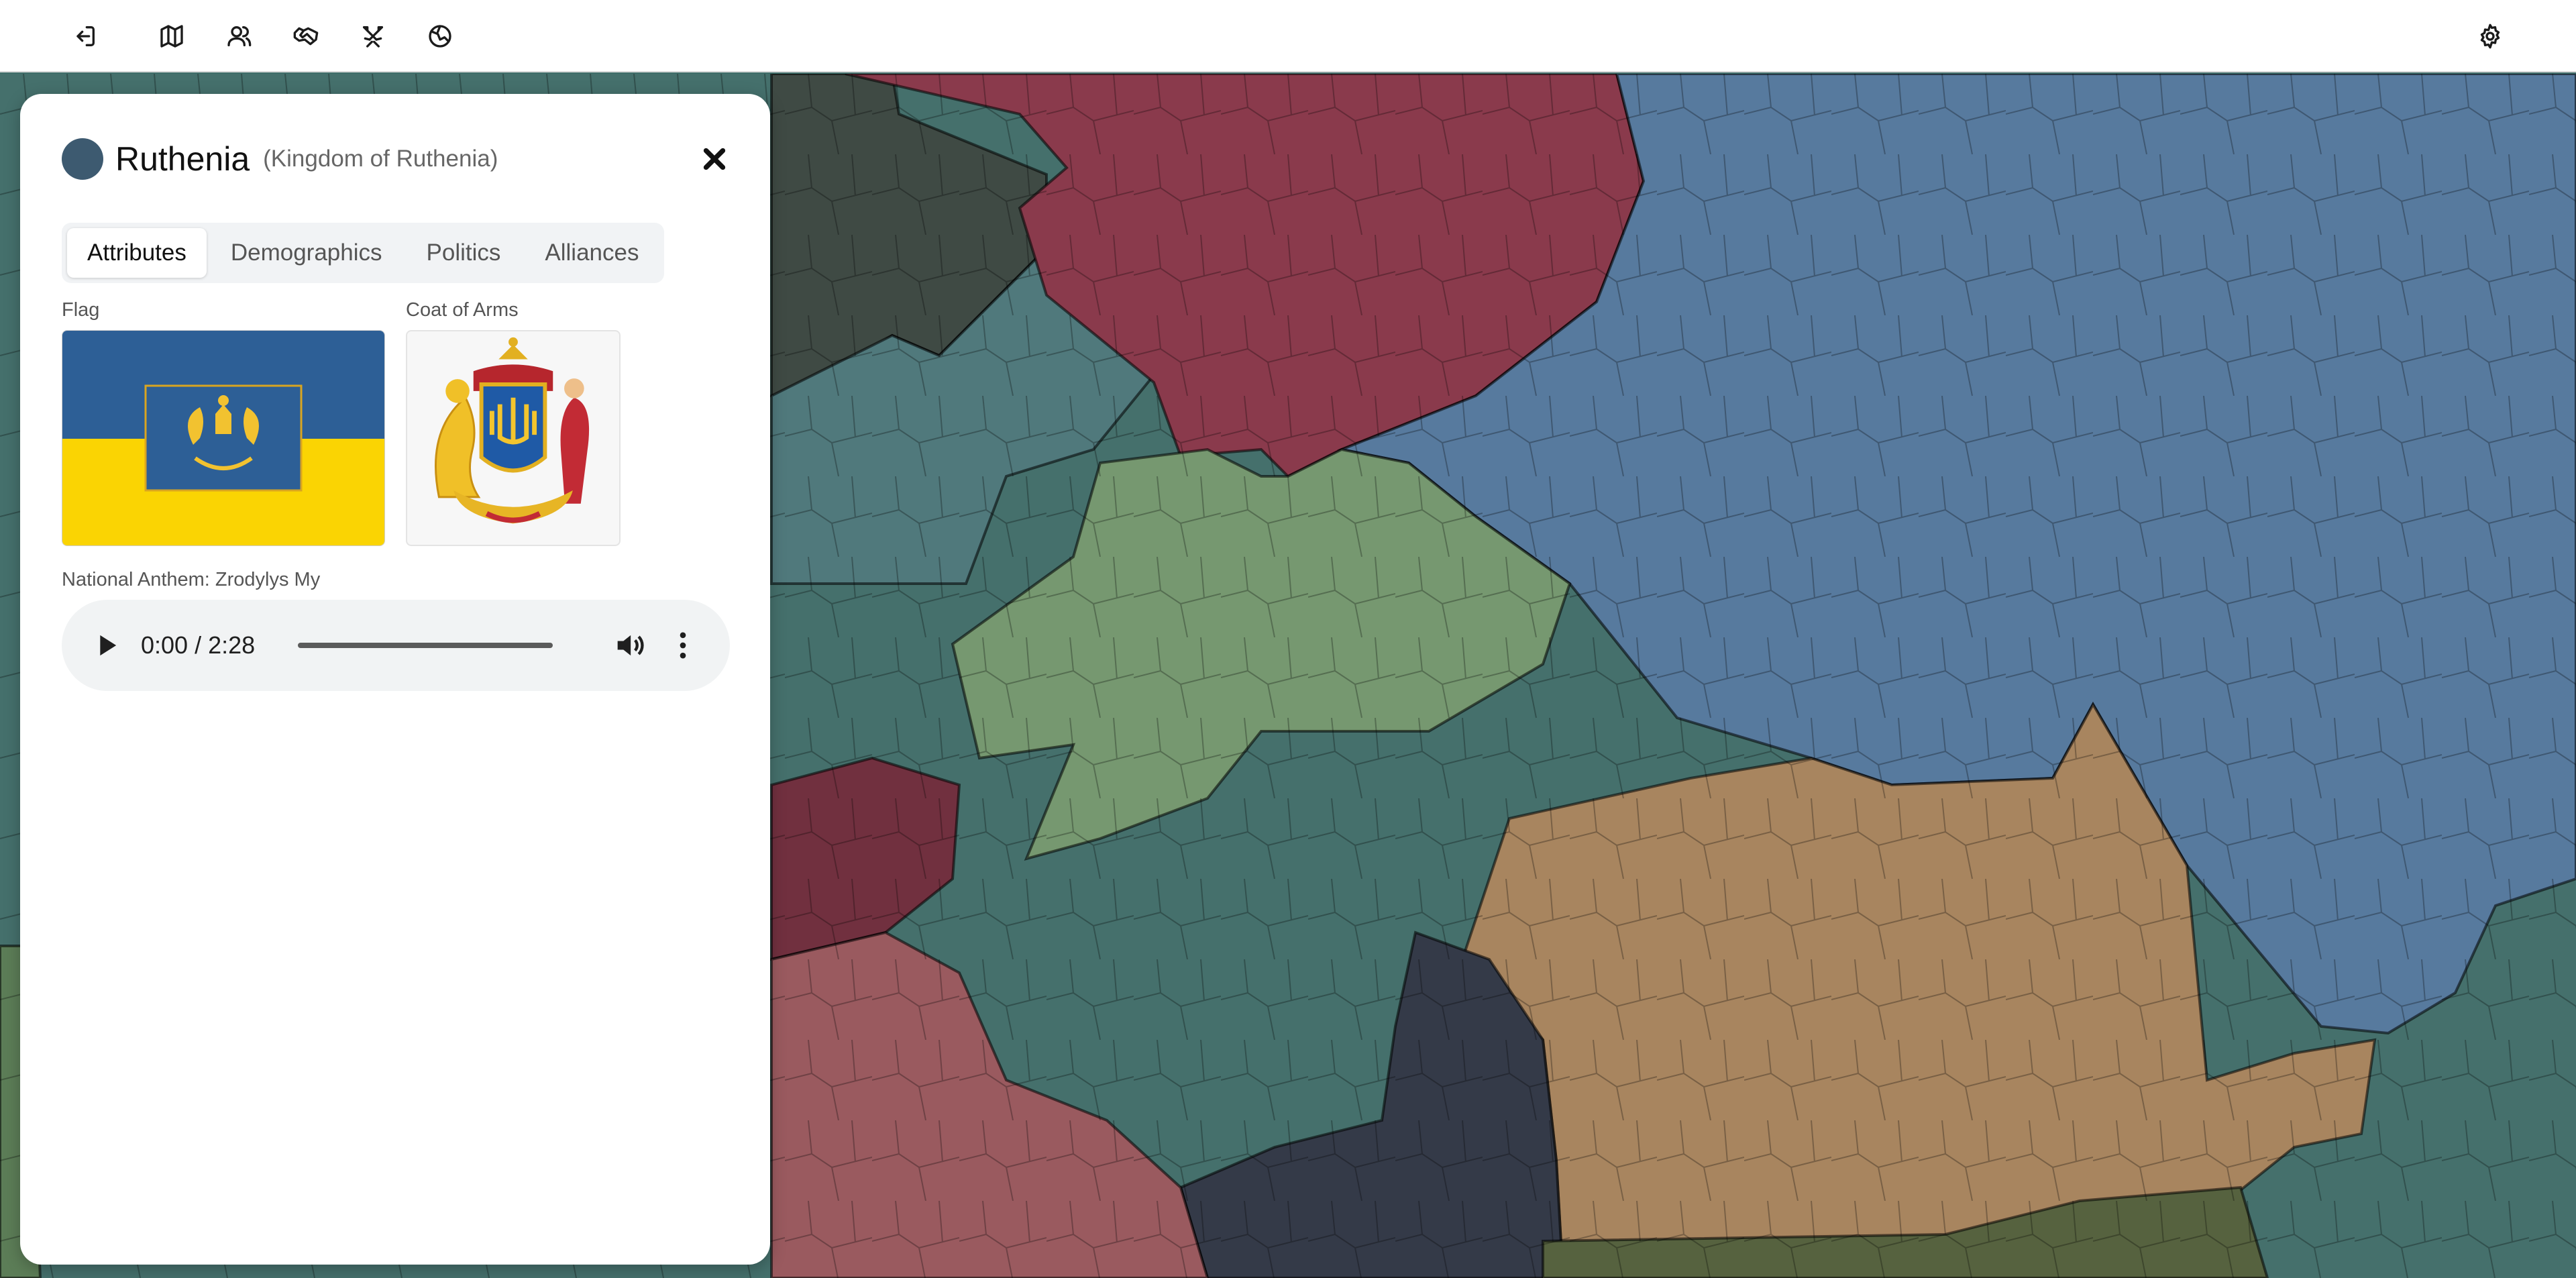 The width and height of the screenshot is (2576, 1278). Describe the element at coordinates (182, 159) in the screenshot. I see `country-name: Ruthenia` at that location.